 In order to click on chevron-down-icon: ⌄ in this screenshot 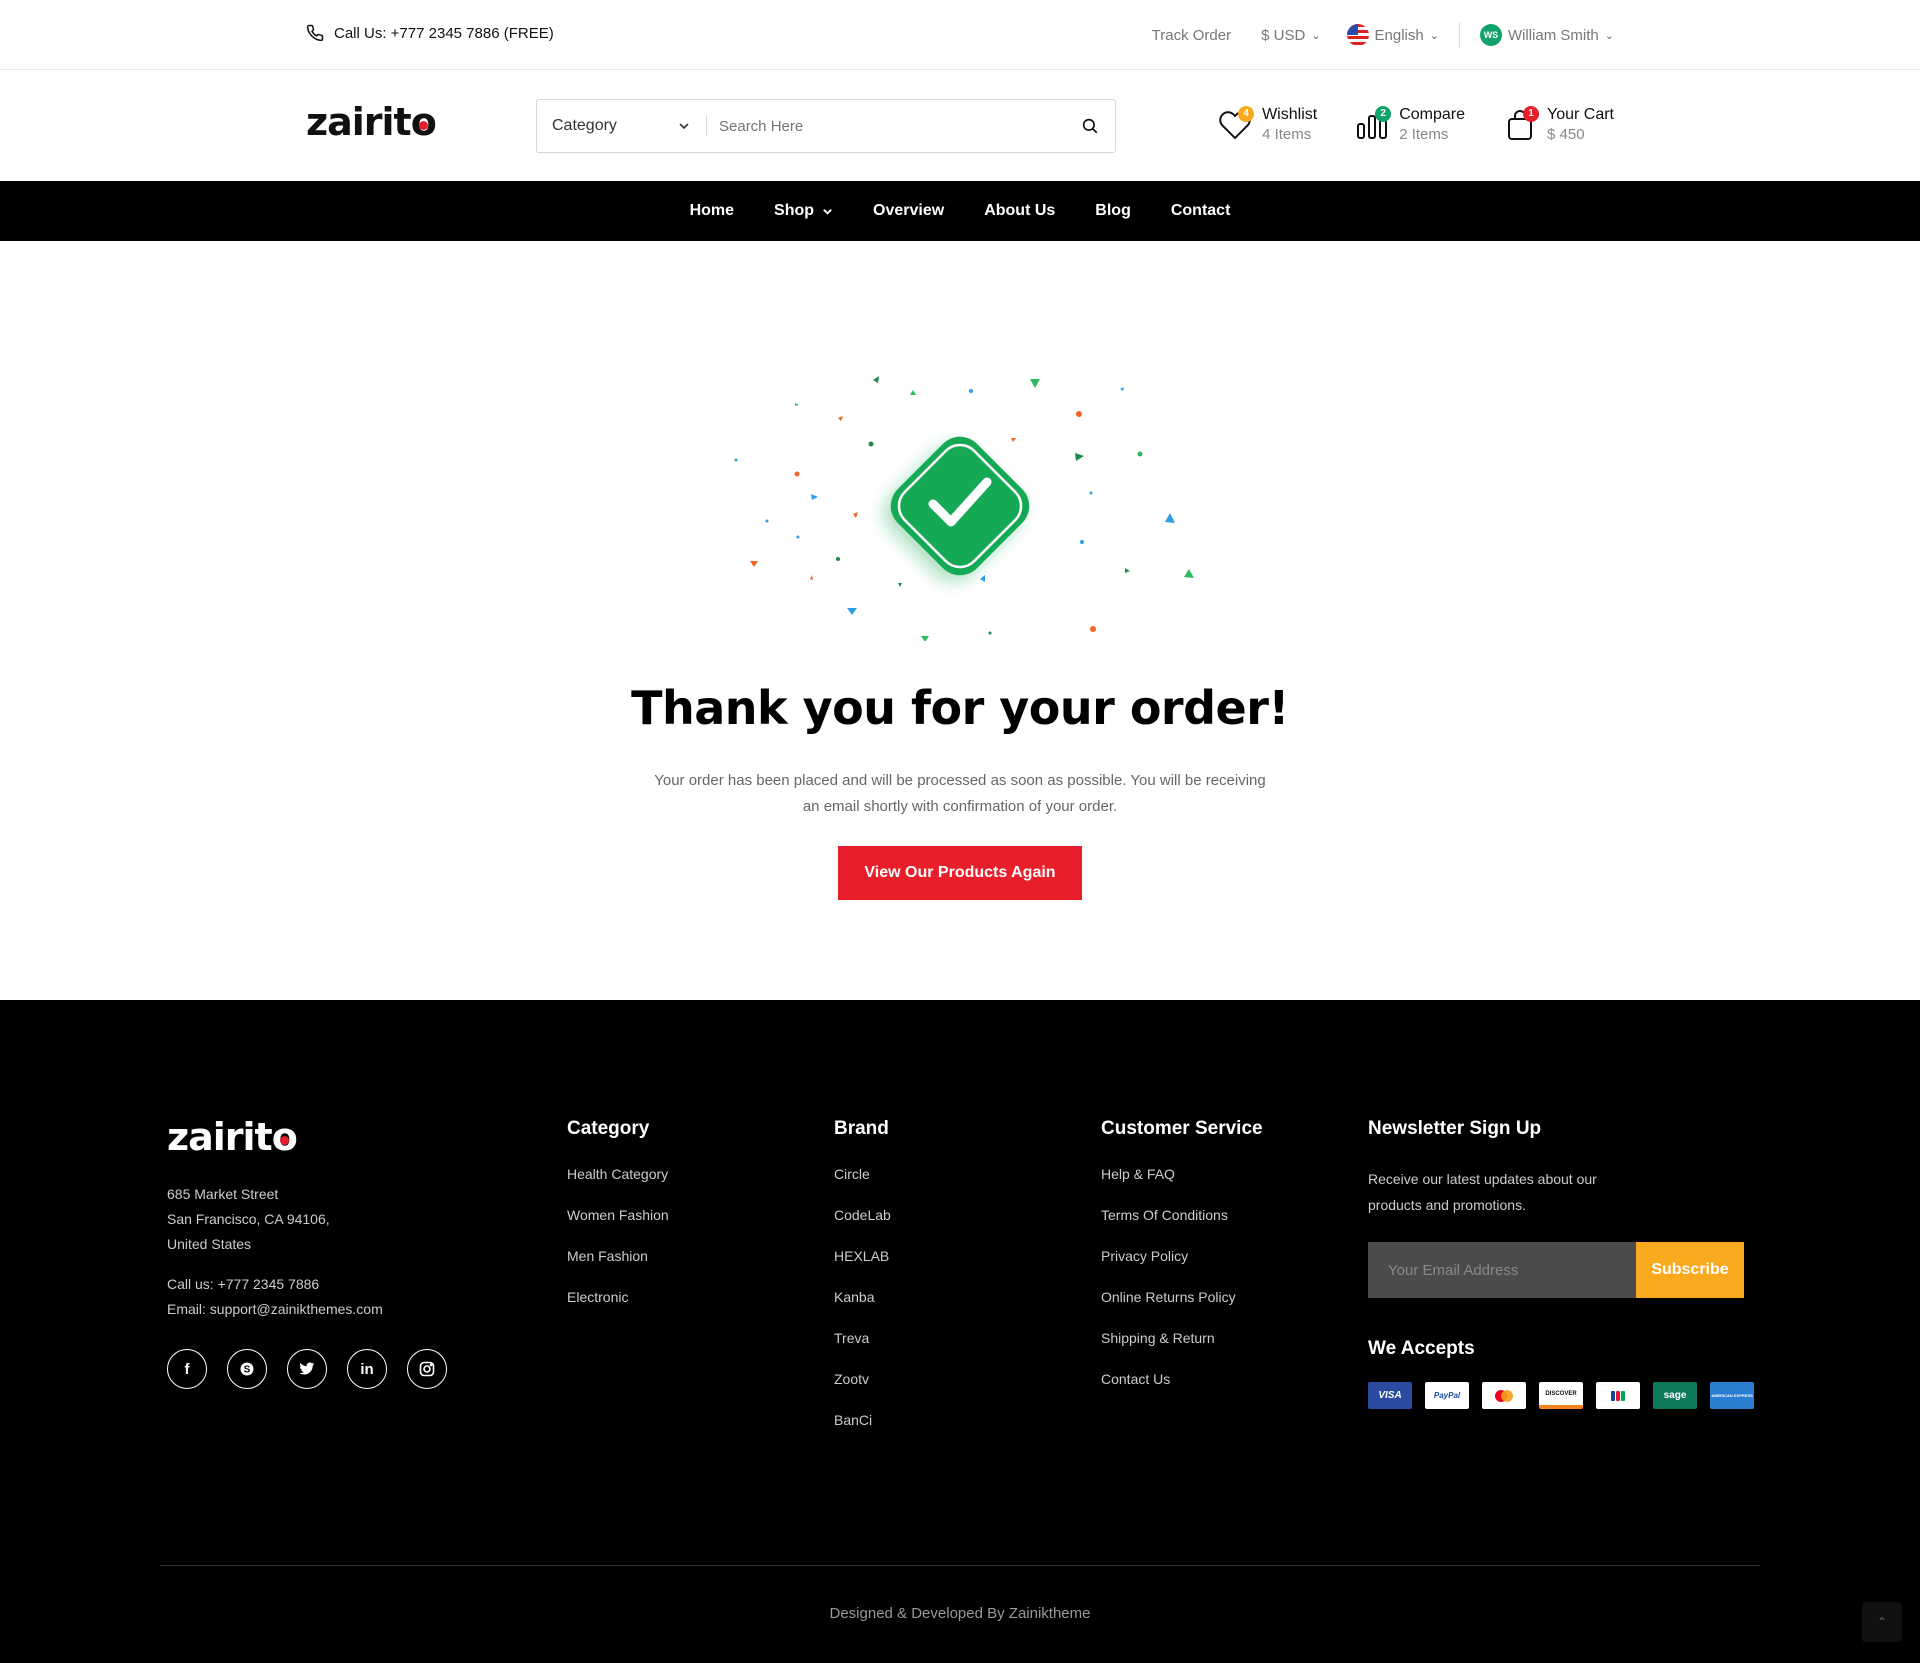, I will do `click(1316, 35)`.